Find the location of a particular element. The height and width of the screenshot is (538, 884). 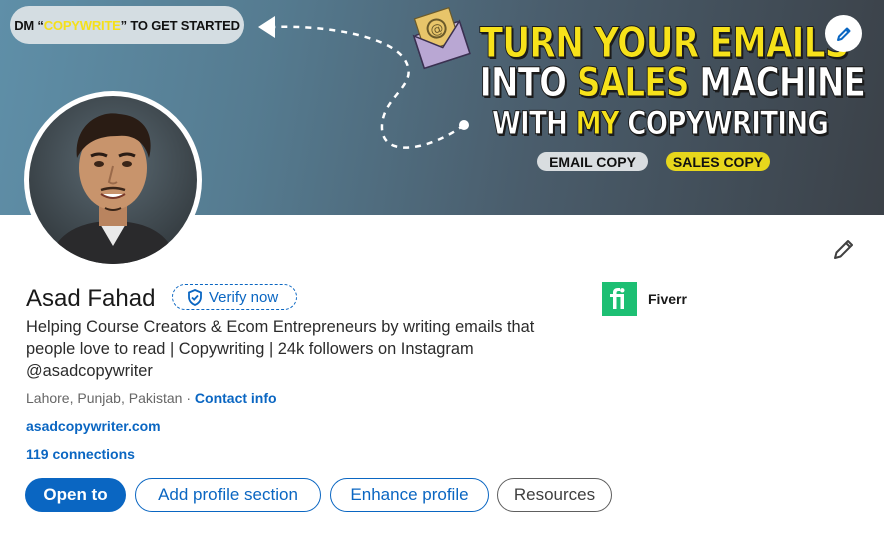

fiverr-logo-icon is located at coordinates (619, 299).